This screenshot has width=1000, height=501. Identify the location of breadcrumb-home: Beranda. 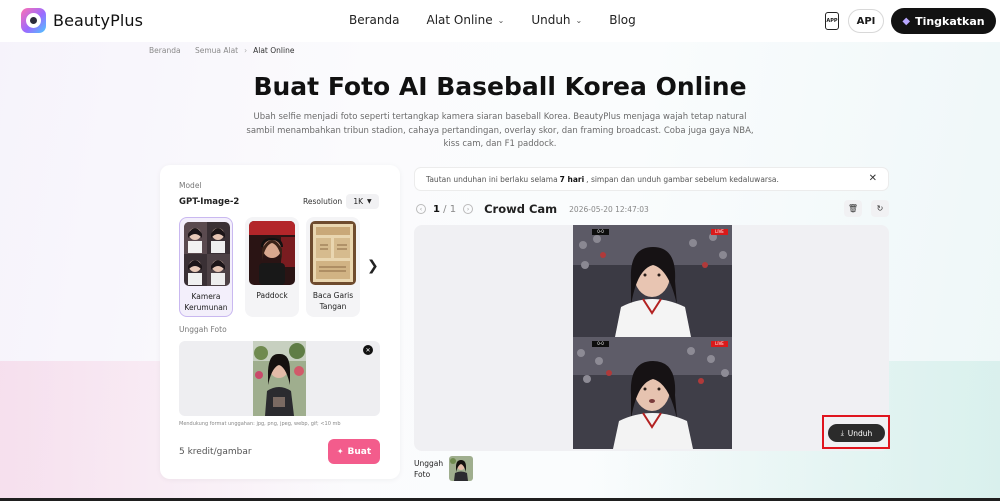
(165, 50).